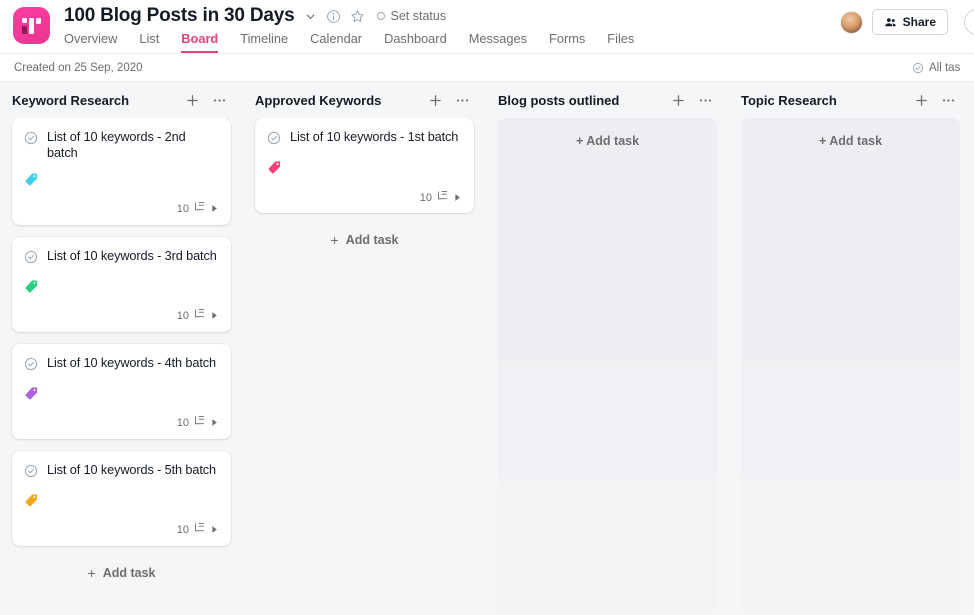 This screenshot has width=974, height=615. I want to click on tab-messages: Messages, so click(498, 42).